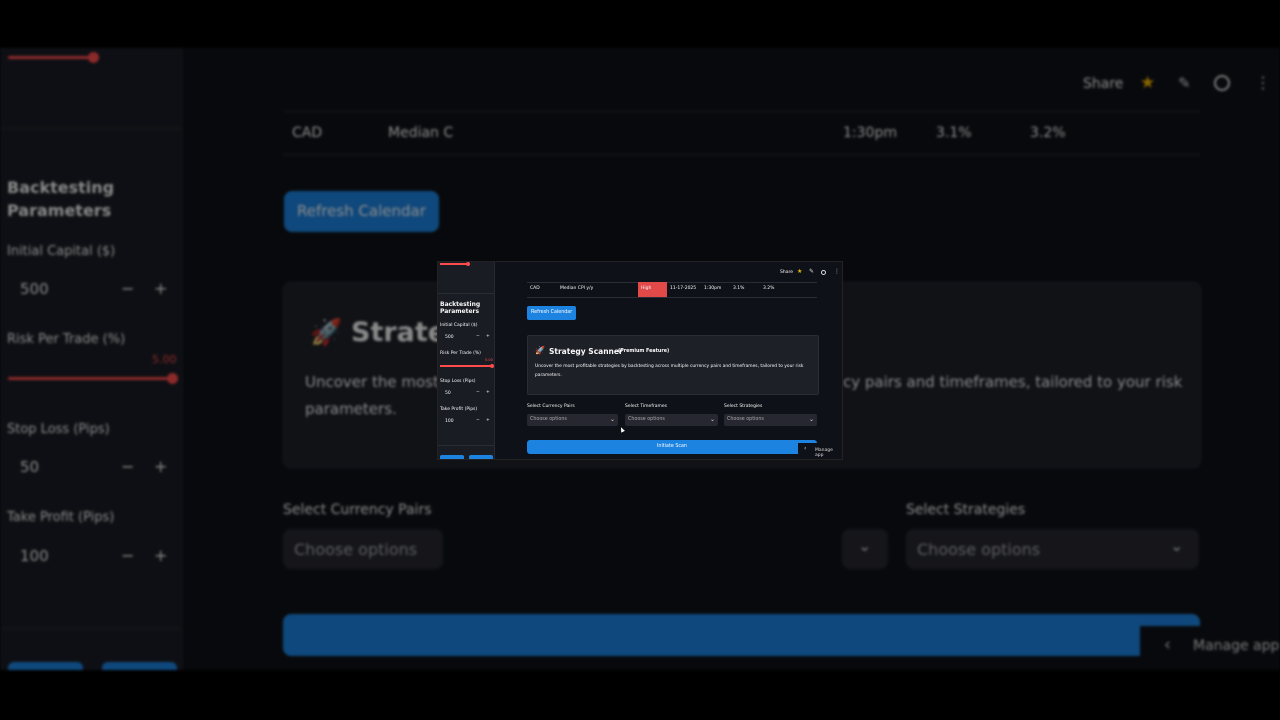 This screenshot has width=1280, height=720. Describe the element at coordinates (488, 420) in the screenshot. I see `take-profit-plus-button: +` at that location.